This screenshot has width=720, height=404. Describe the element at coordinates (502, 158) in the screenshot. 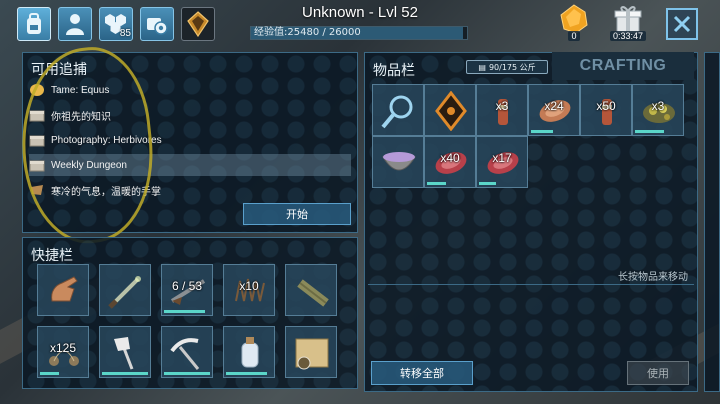

I see `item-quantity: x17` at that location.